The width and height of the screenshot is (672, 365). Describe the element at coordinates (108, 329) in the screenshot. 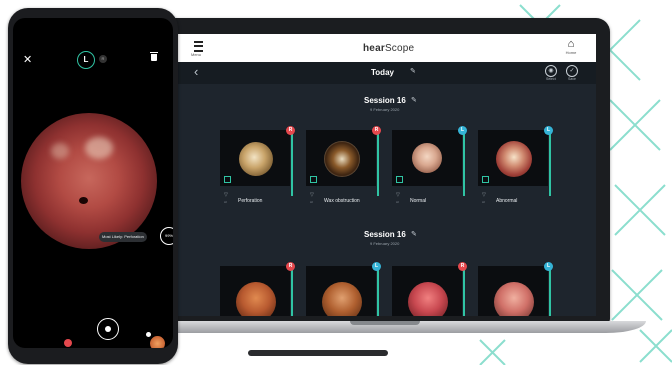

I see `capture-button` at that location.